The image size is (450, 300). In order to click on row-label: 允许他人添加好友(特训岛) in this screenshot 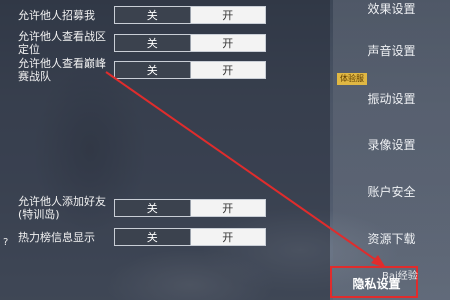, I will do `click(62, 208)`.